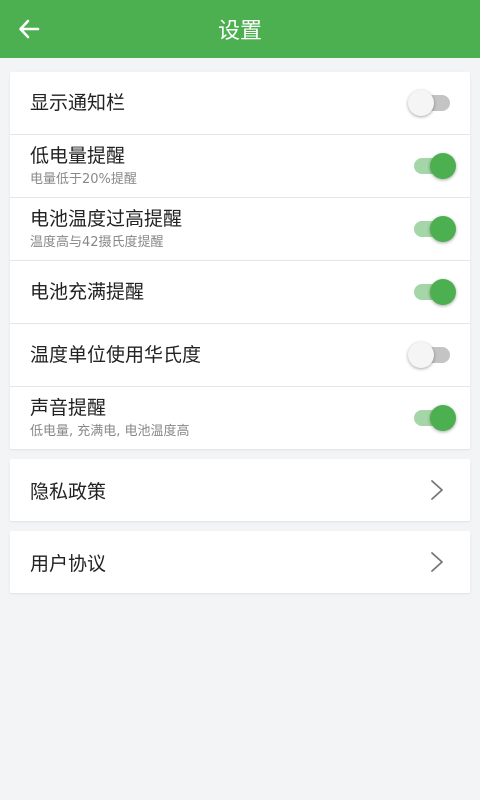 This screenshot has height=800, width=480. Describe the element at coordinates (240, 103) in the screenshot. I see `setting-row-notification-bar: 显示通知栏` at that location.